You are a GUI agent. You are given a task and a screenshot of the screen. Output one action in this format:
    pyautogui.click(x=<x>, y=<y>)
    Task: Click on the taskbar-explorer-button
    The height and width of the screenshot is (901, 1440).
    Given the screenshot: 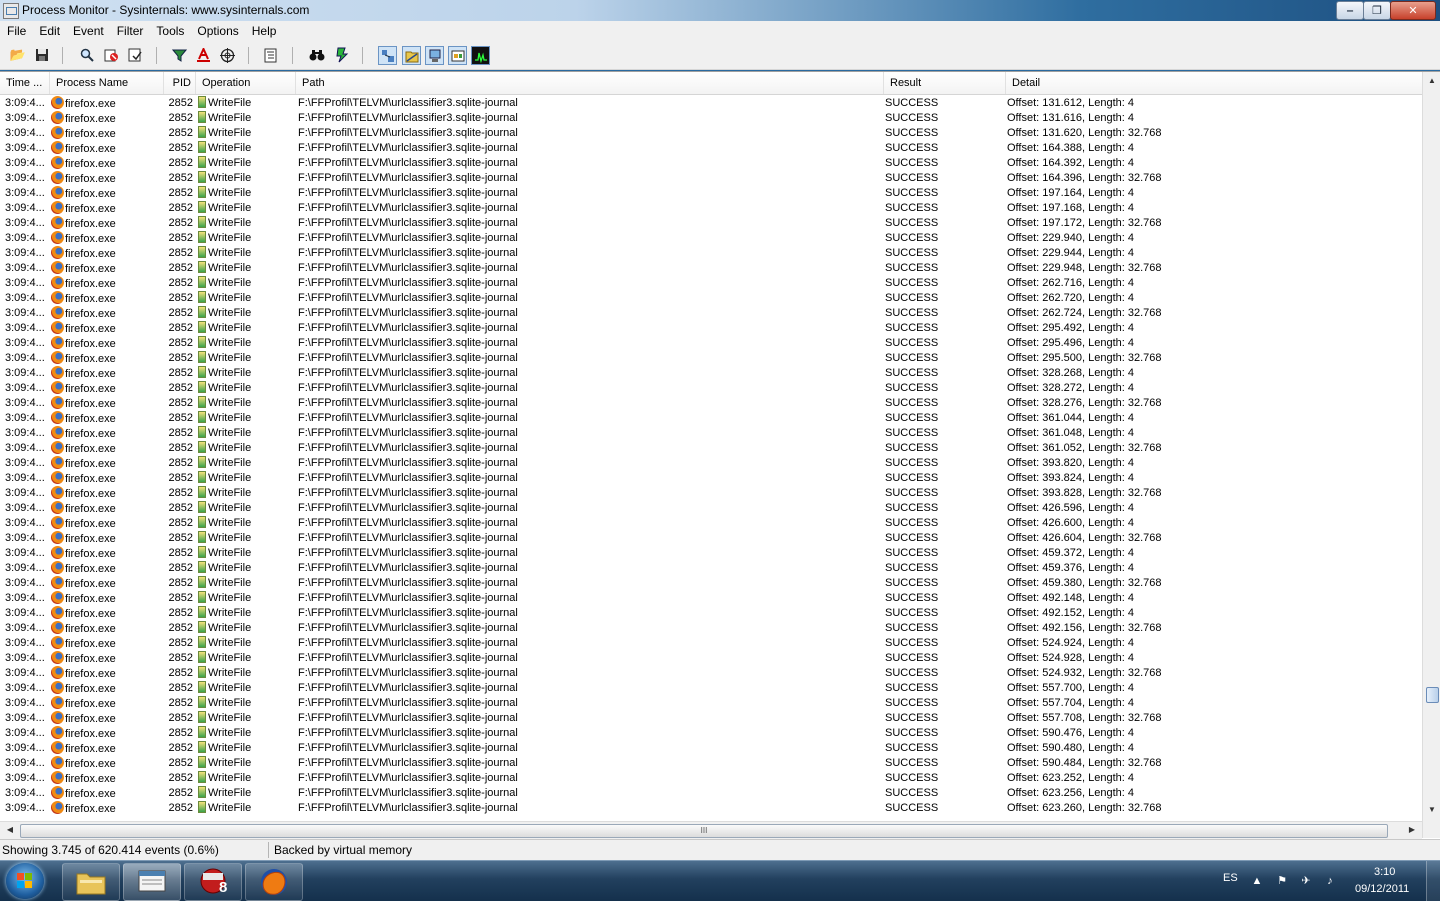 What is the action you would take?
    pyautogui.click(x=91, y=882)
    